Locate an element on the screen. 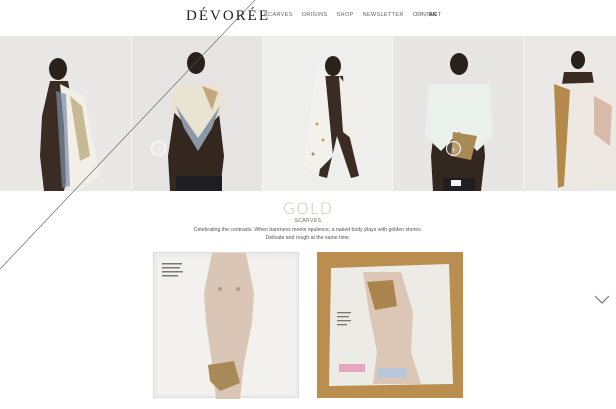 The width and height of the screenshot is (616, 409). arrow-right-icon: › is located at coordinates (453, 148).